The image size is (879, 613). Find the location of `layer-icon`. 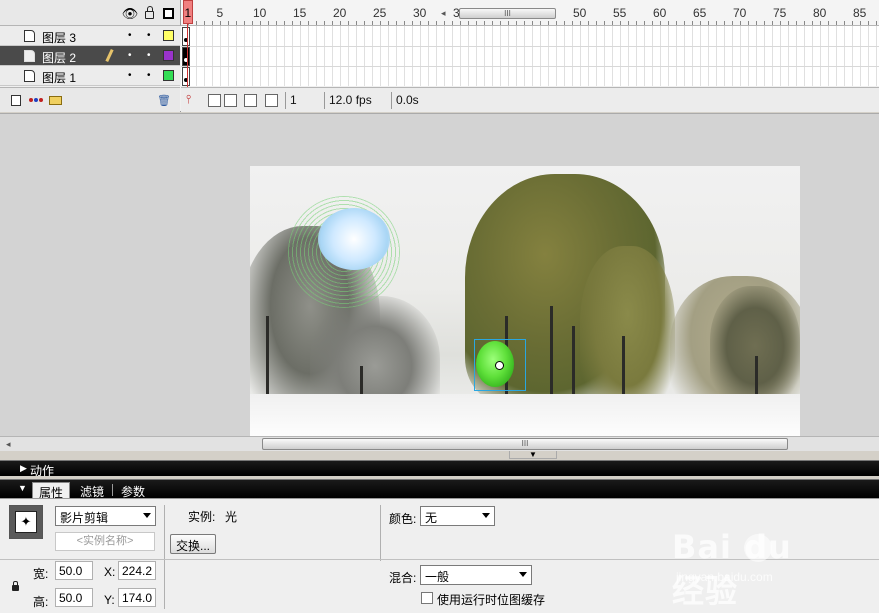

layer-icon is located at coordinates (29, 36).